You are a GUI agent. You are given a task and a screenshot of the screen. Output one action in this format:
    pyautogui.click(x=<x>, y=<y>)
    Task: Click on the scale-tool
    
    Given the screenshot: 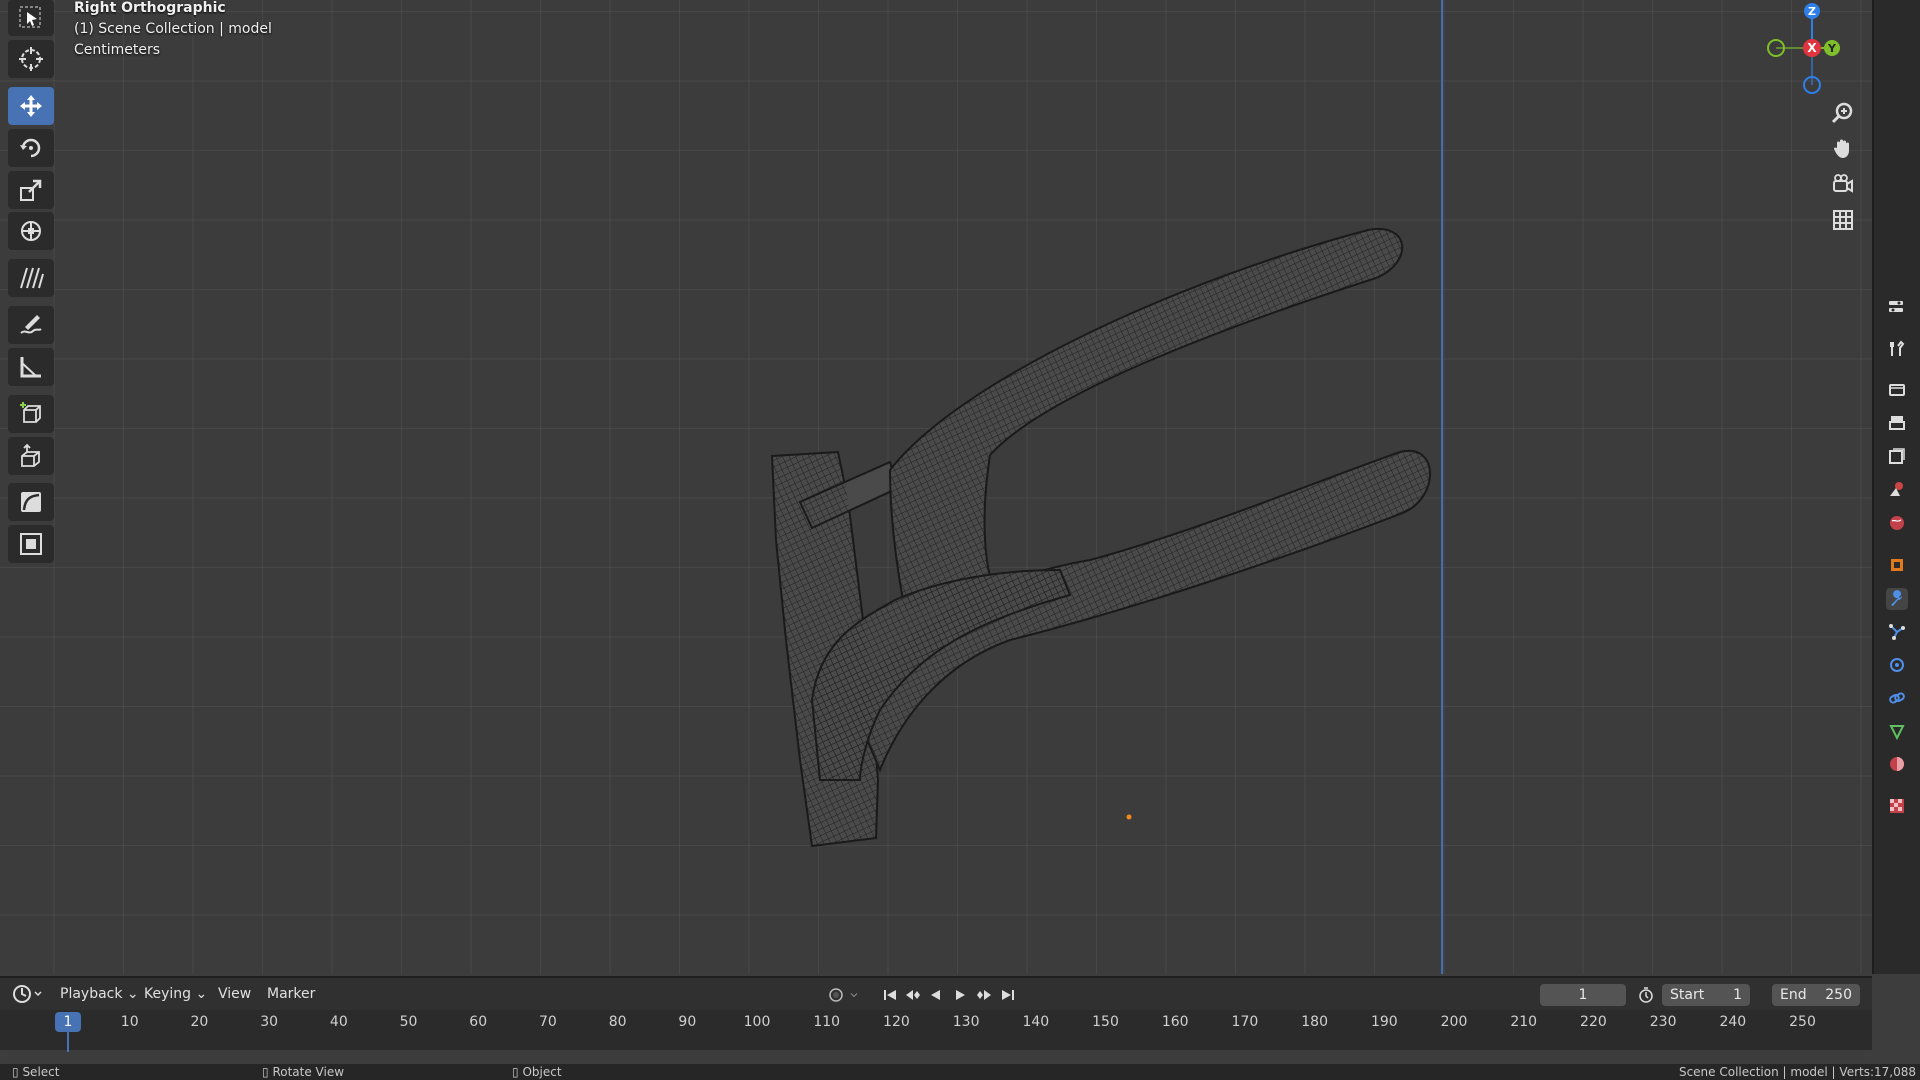 What is the action you would take?
    pyautogui.click(x=31, y=190)
    